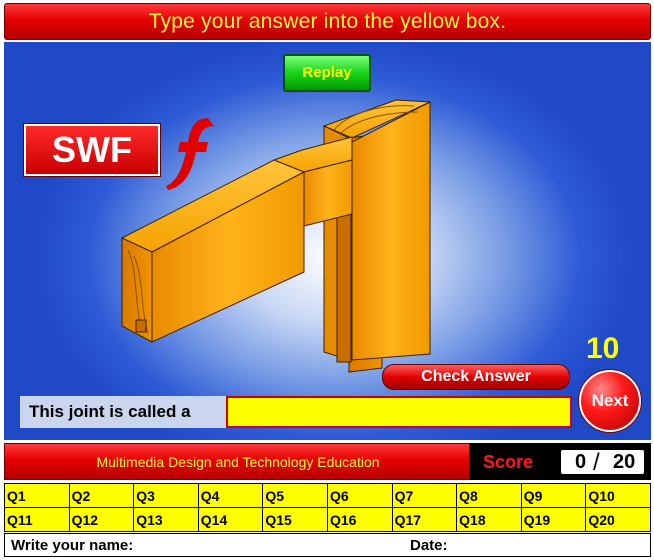  Describe the element at coordinates (190, 154) in the screenshot. I see `flash-f-icon` at that location.